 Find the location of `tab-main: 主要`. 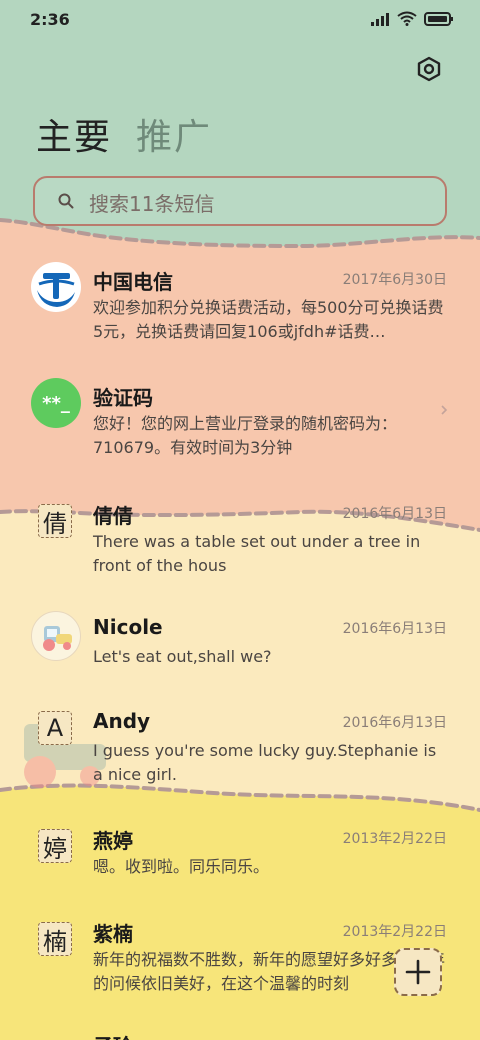

tab-main: 主要 is located at coordinates (74, 134).